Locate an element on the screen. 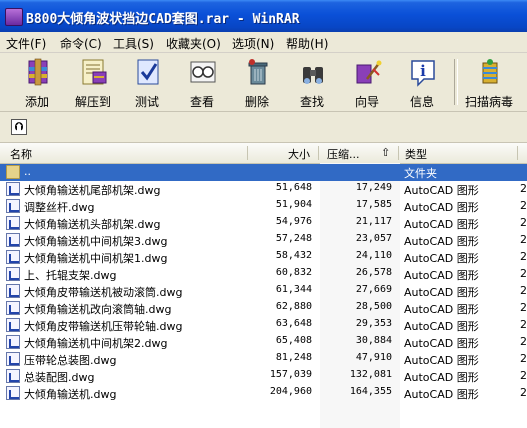 Image resolution: width=527 pixels, height=428 pixels. test-button: 测试 is located at coordinates (147, 82).